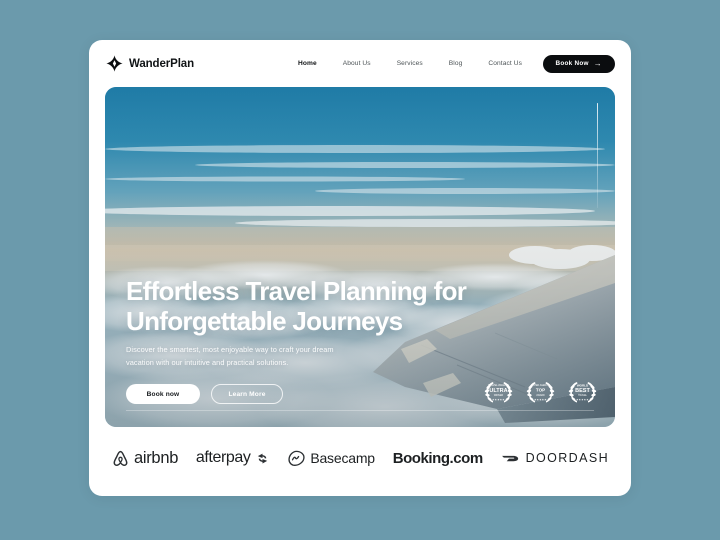 This screenshot has height=540, width=720. I want to click on award-sub1: TRAVEL AWARDS, so click(498, 385).